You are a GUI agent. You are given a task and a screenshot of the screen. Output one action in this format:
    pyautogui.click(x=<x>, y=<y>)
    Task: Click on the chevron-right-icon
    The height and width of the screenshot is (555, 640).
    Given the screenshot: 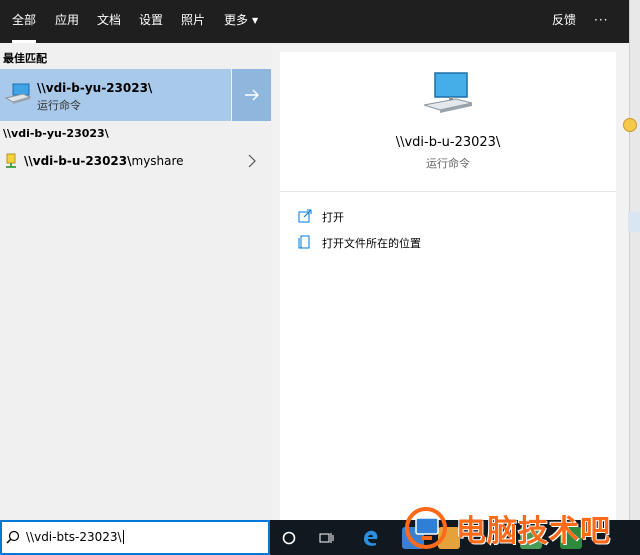 What is the action you would take?
    pyautogui.click(x=252, y=162)
    